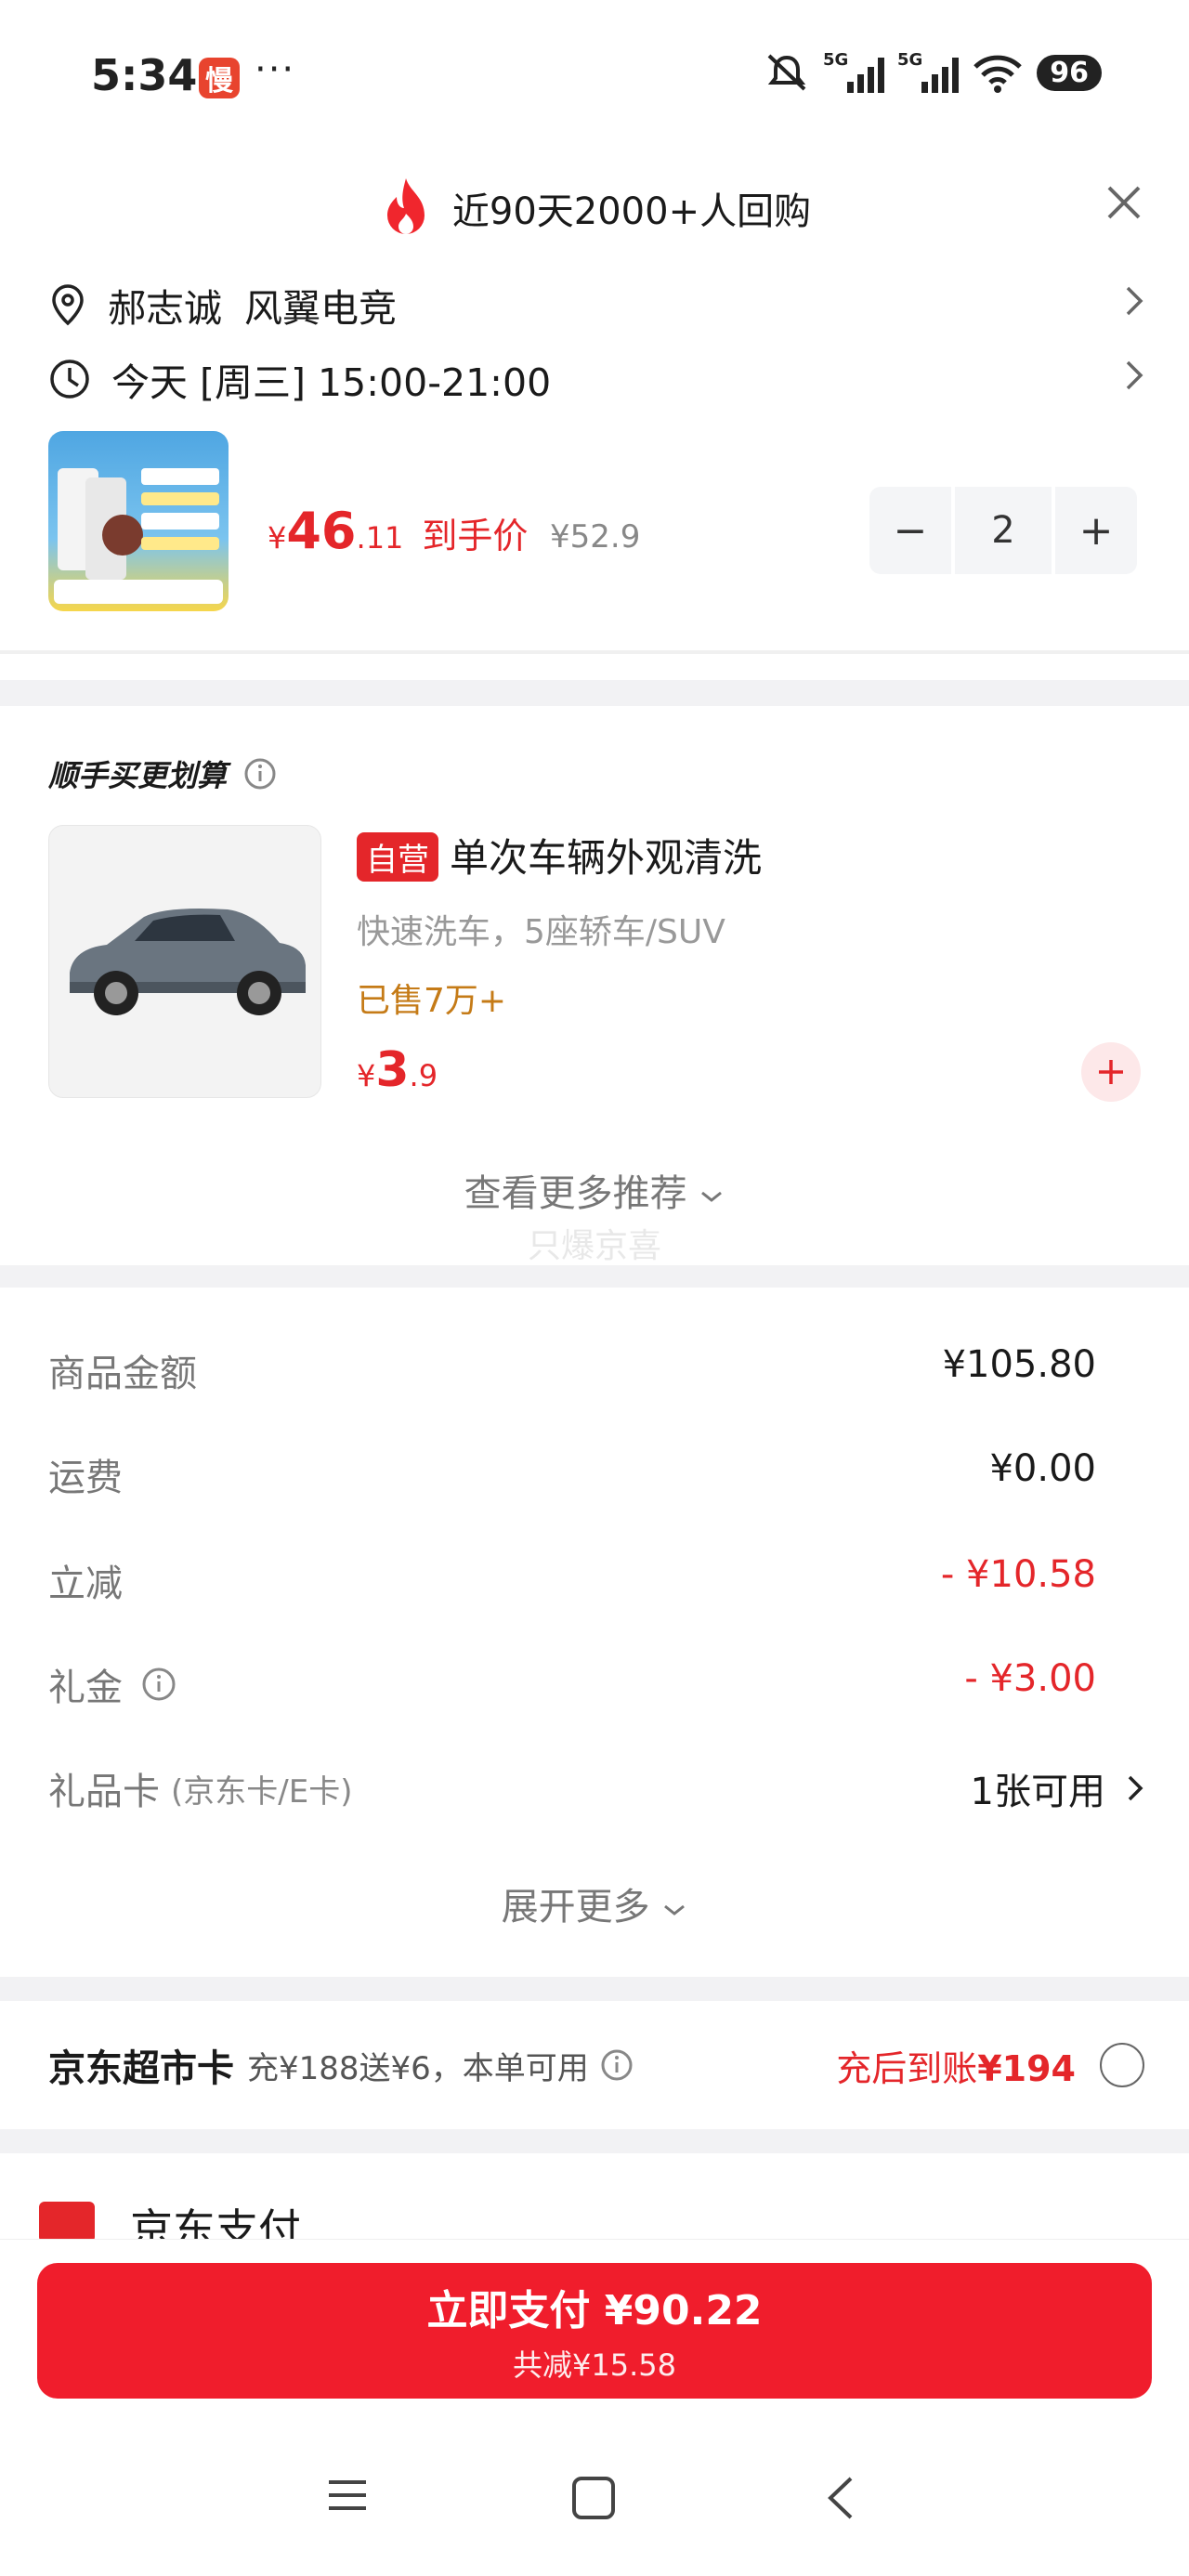 This screenshot has height=2576, width=1189. What do you see at coordinates (85, 1478) in the screenshot?
I see `summary-label: 运费` at bounding box center [85, 1478].